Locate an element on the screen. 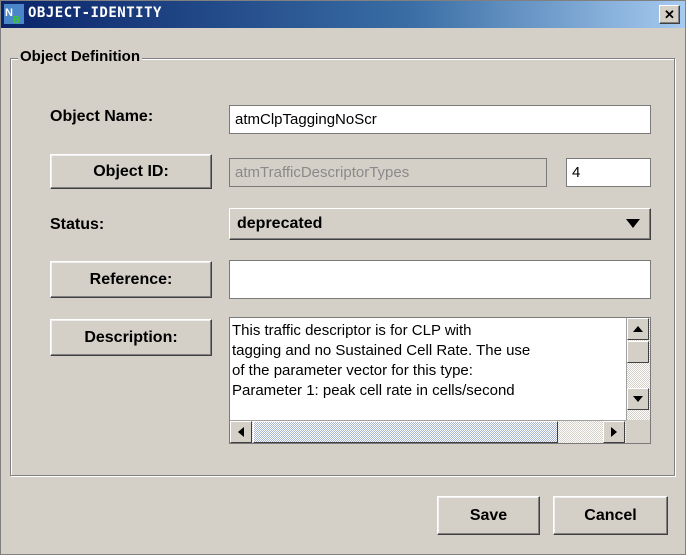 The width and height of the screenshot is (686, 555). vertical-scrollbar is located at coordinates (638, 370).